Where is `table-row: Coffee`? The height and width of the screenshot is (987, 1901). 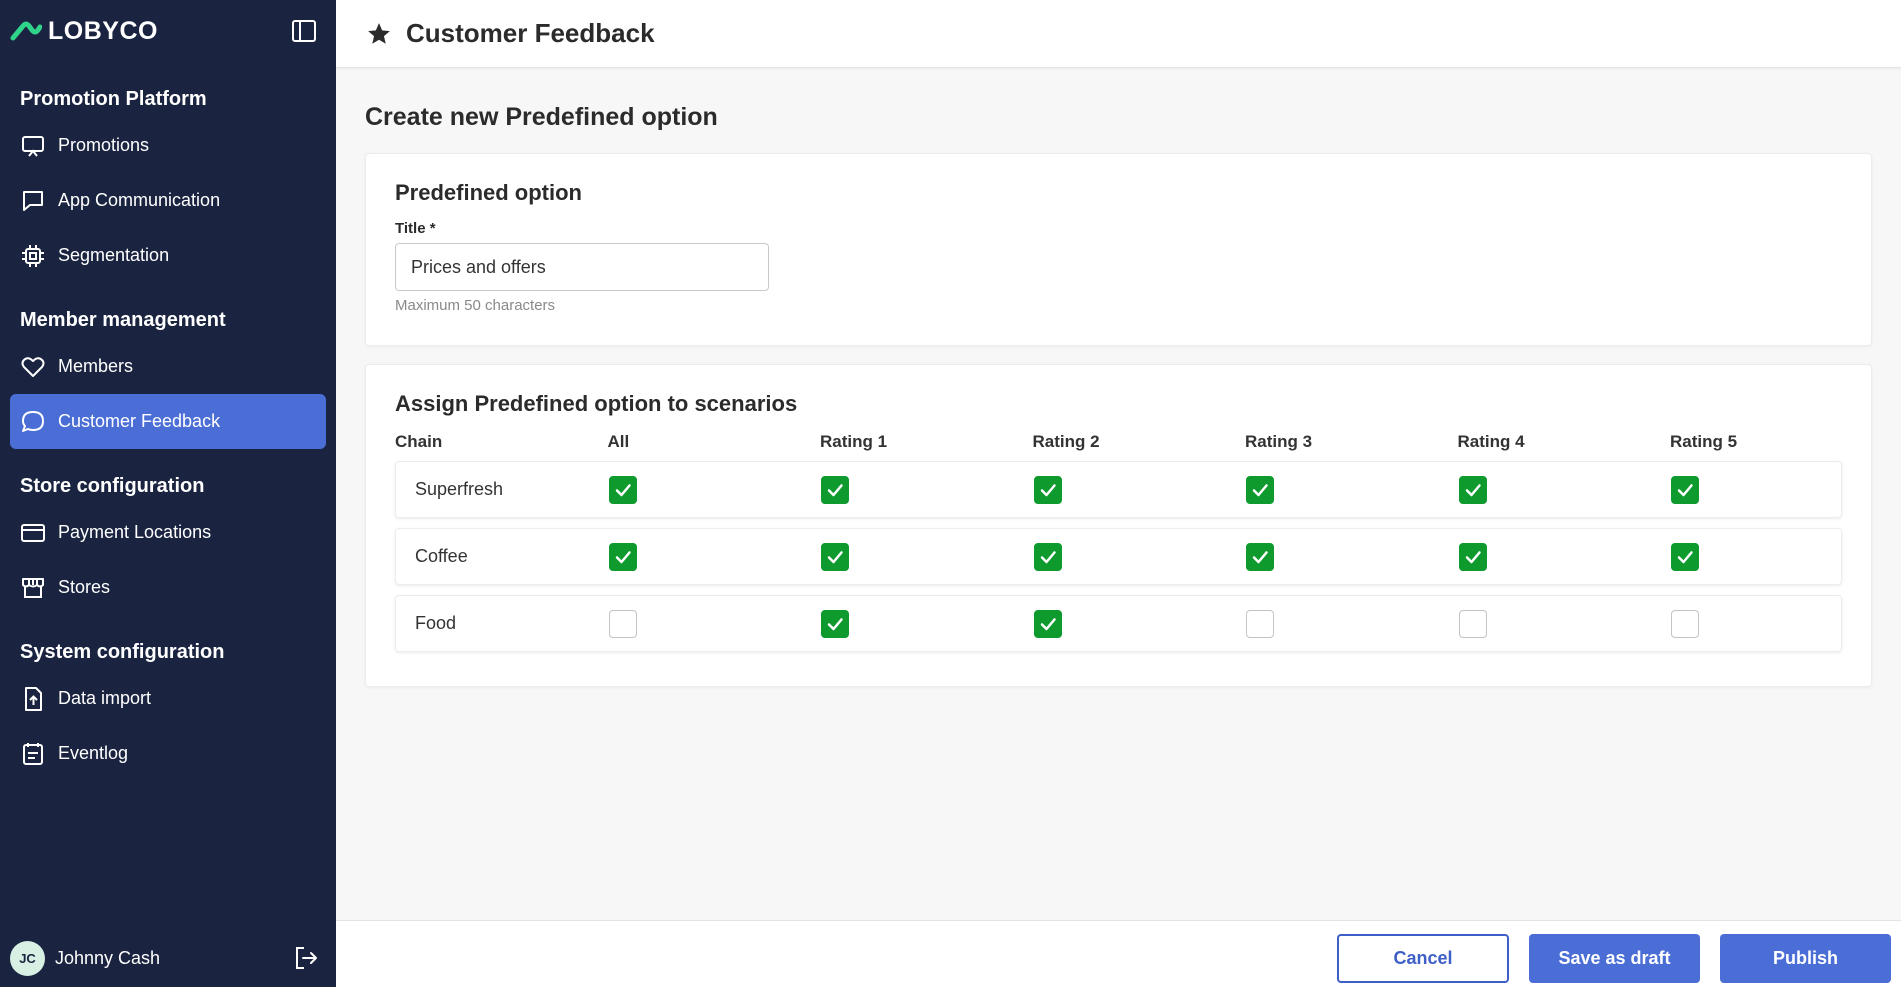
table-row: Coffee is located at coordinates (1118, 556).